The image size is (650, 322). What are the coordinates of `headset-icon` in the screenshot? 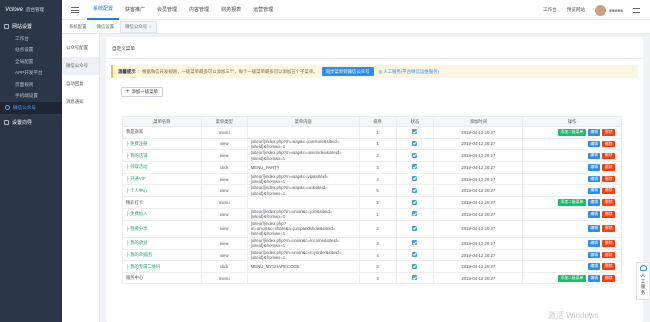 It's located at (643, 268).